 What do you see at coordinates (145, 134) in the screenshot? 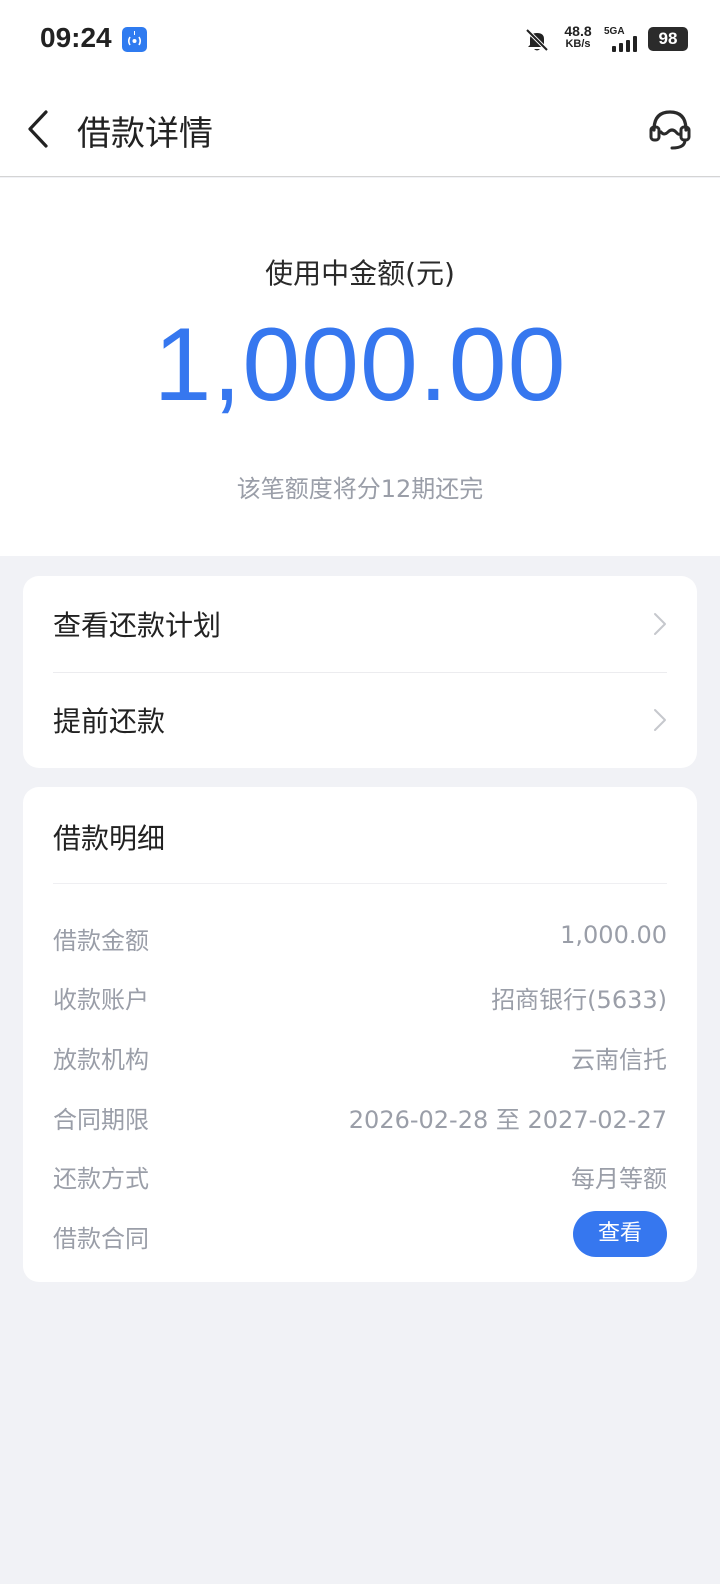
I see `page-title: 借款详情` at bounding box center [145, 134].